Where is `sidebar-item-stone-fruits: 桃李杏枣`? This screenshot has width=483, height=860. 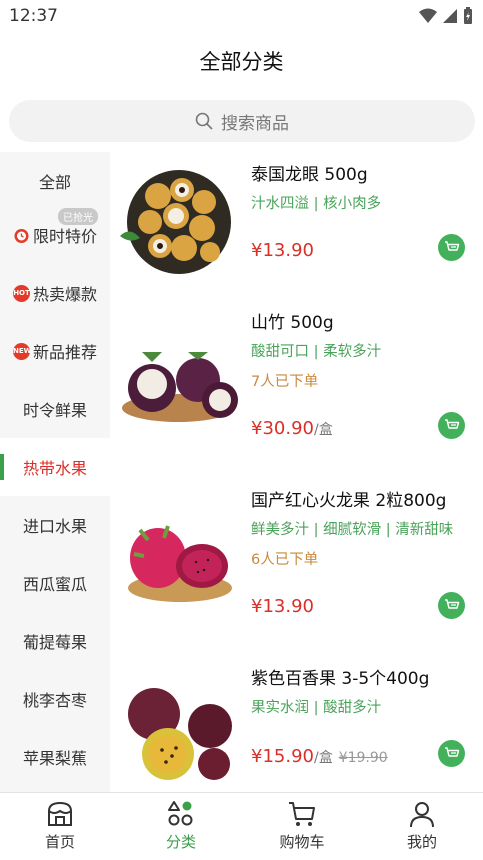
sidebar-item-stone-fruits: 桃李杏枣 is located at coordinates (55, 699).